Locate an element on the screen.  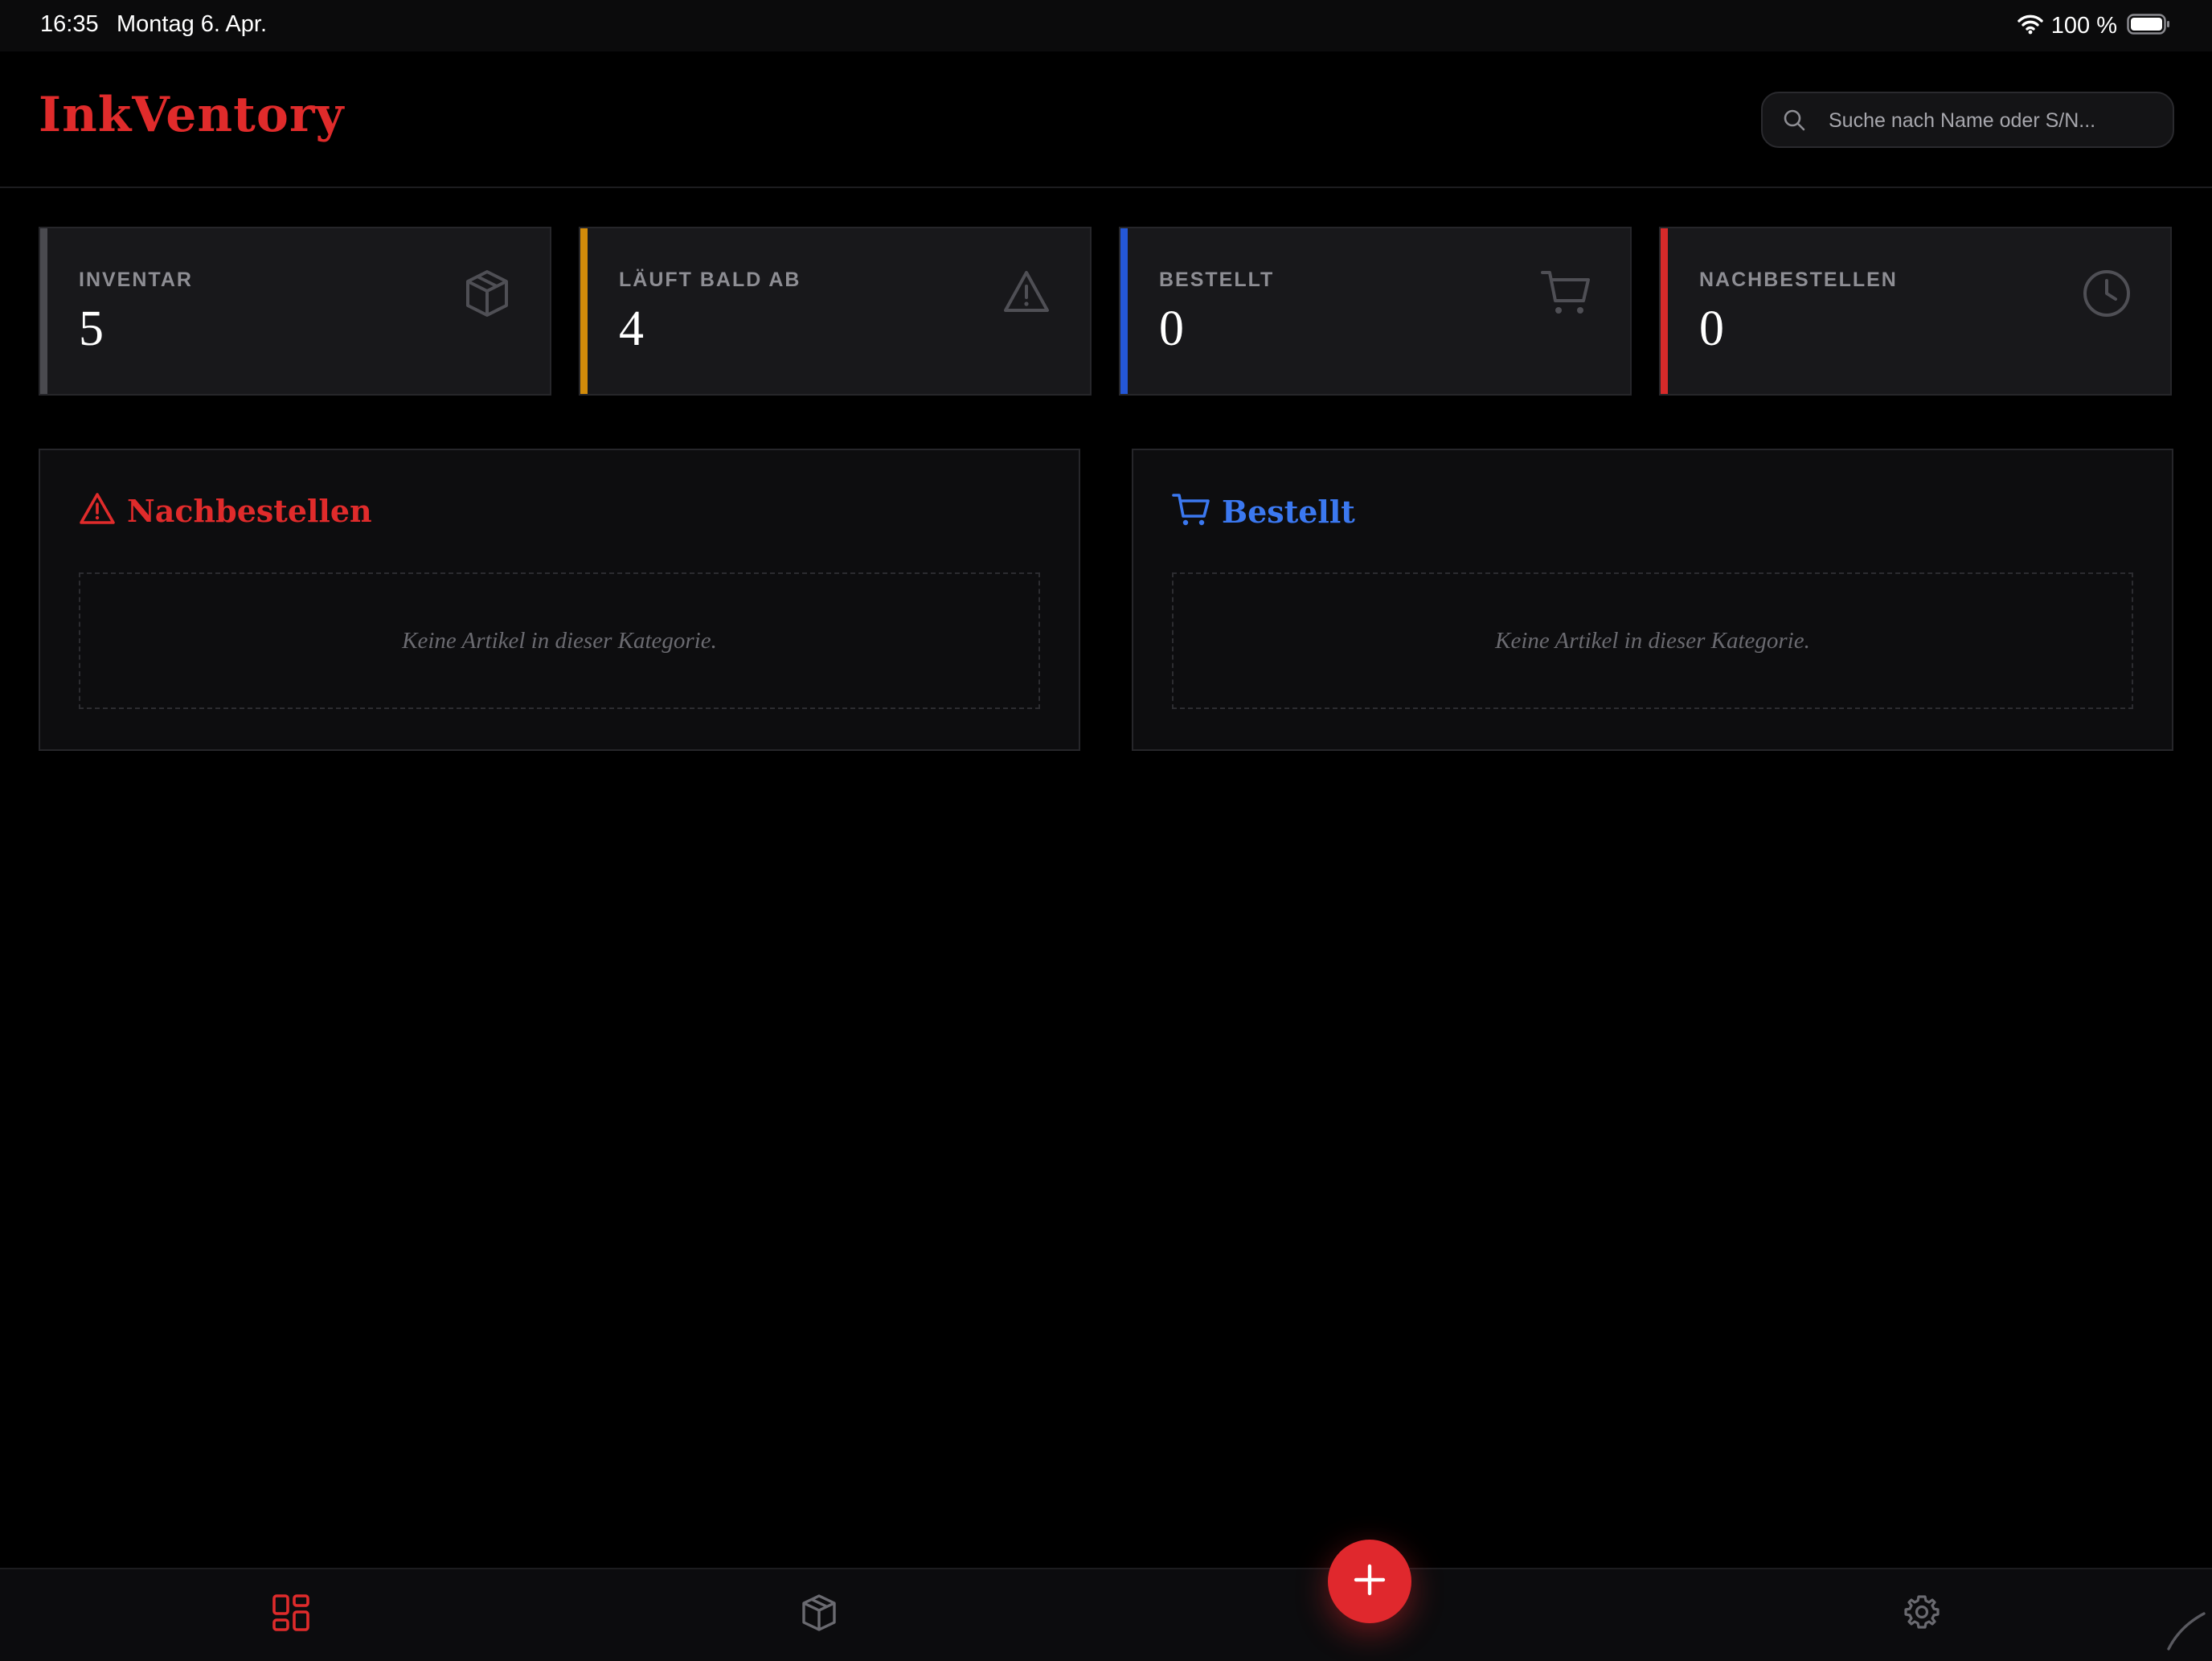
resize-handle-icon is located at coordinates (2185, 1632).